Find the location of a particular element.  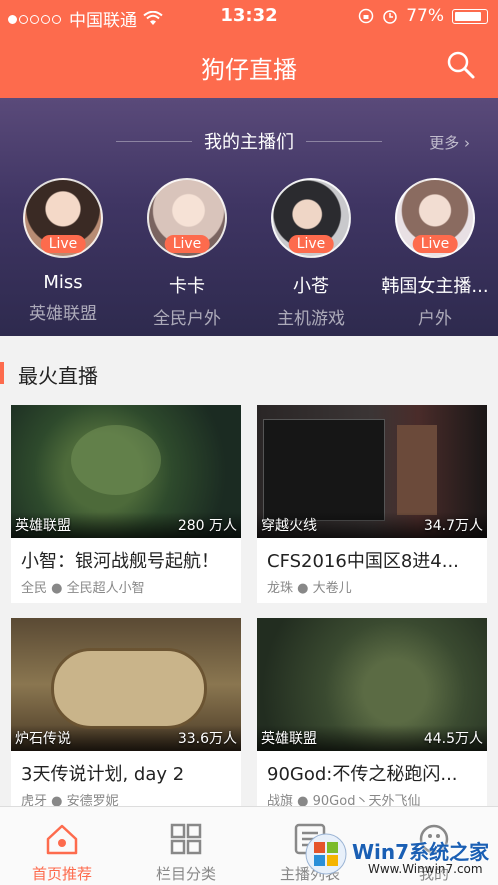

tab-categories: 栏目分类 is located at coordinates (186, 846).